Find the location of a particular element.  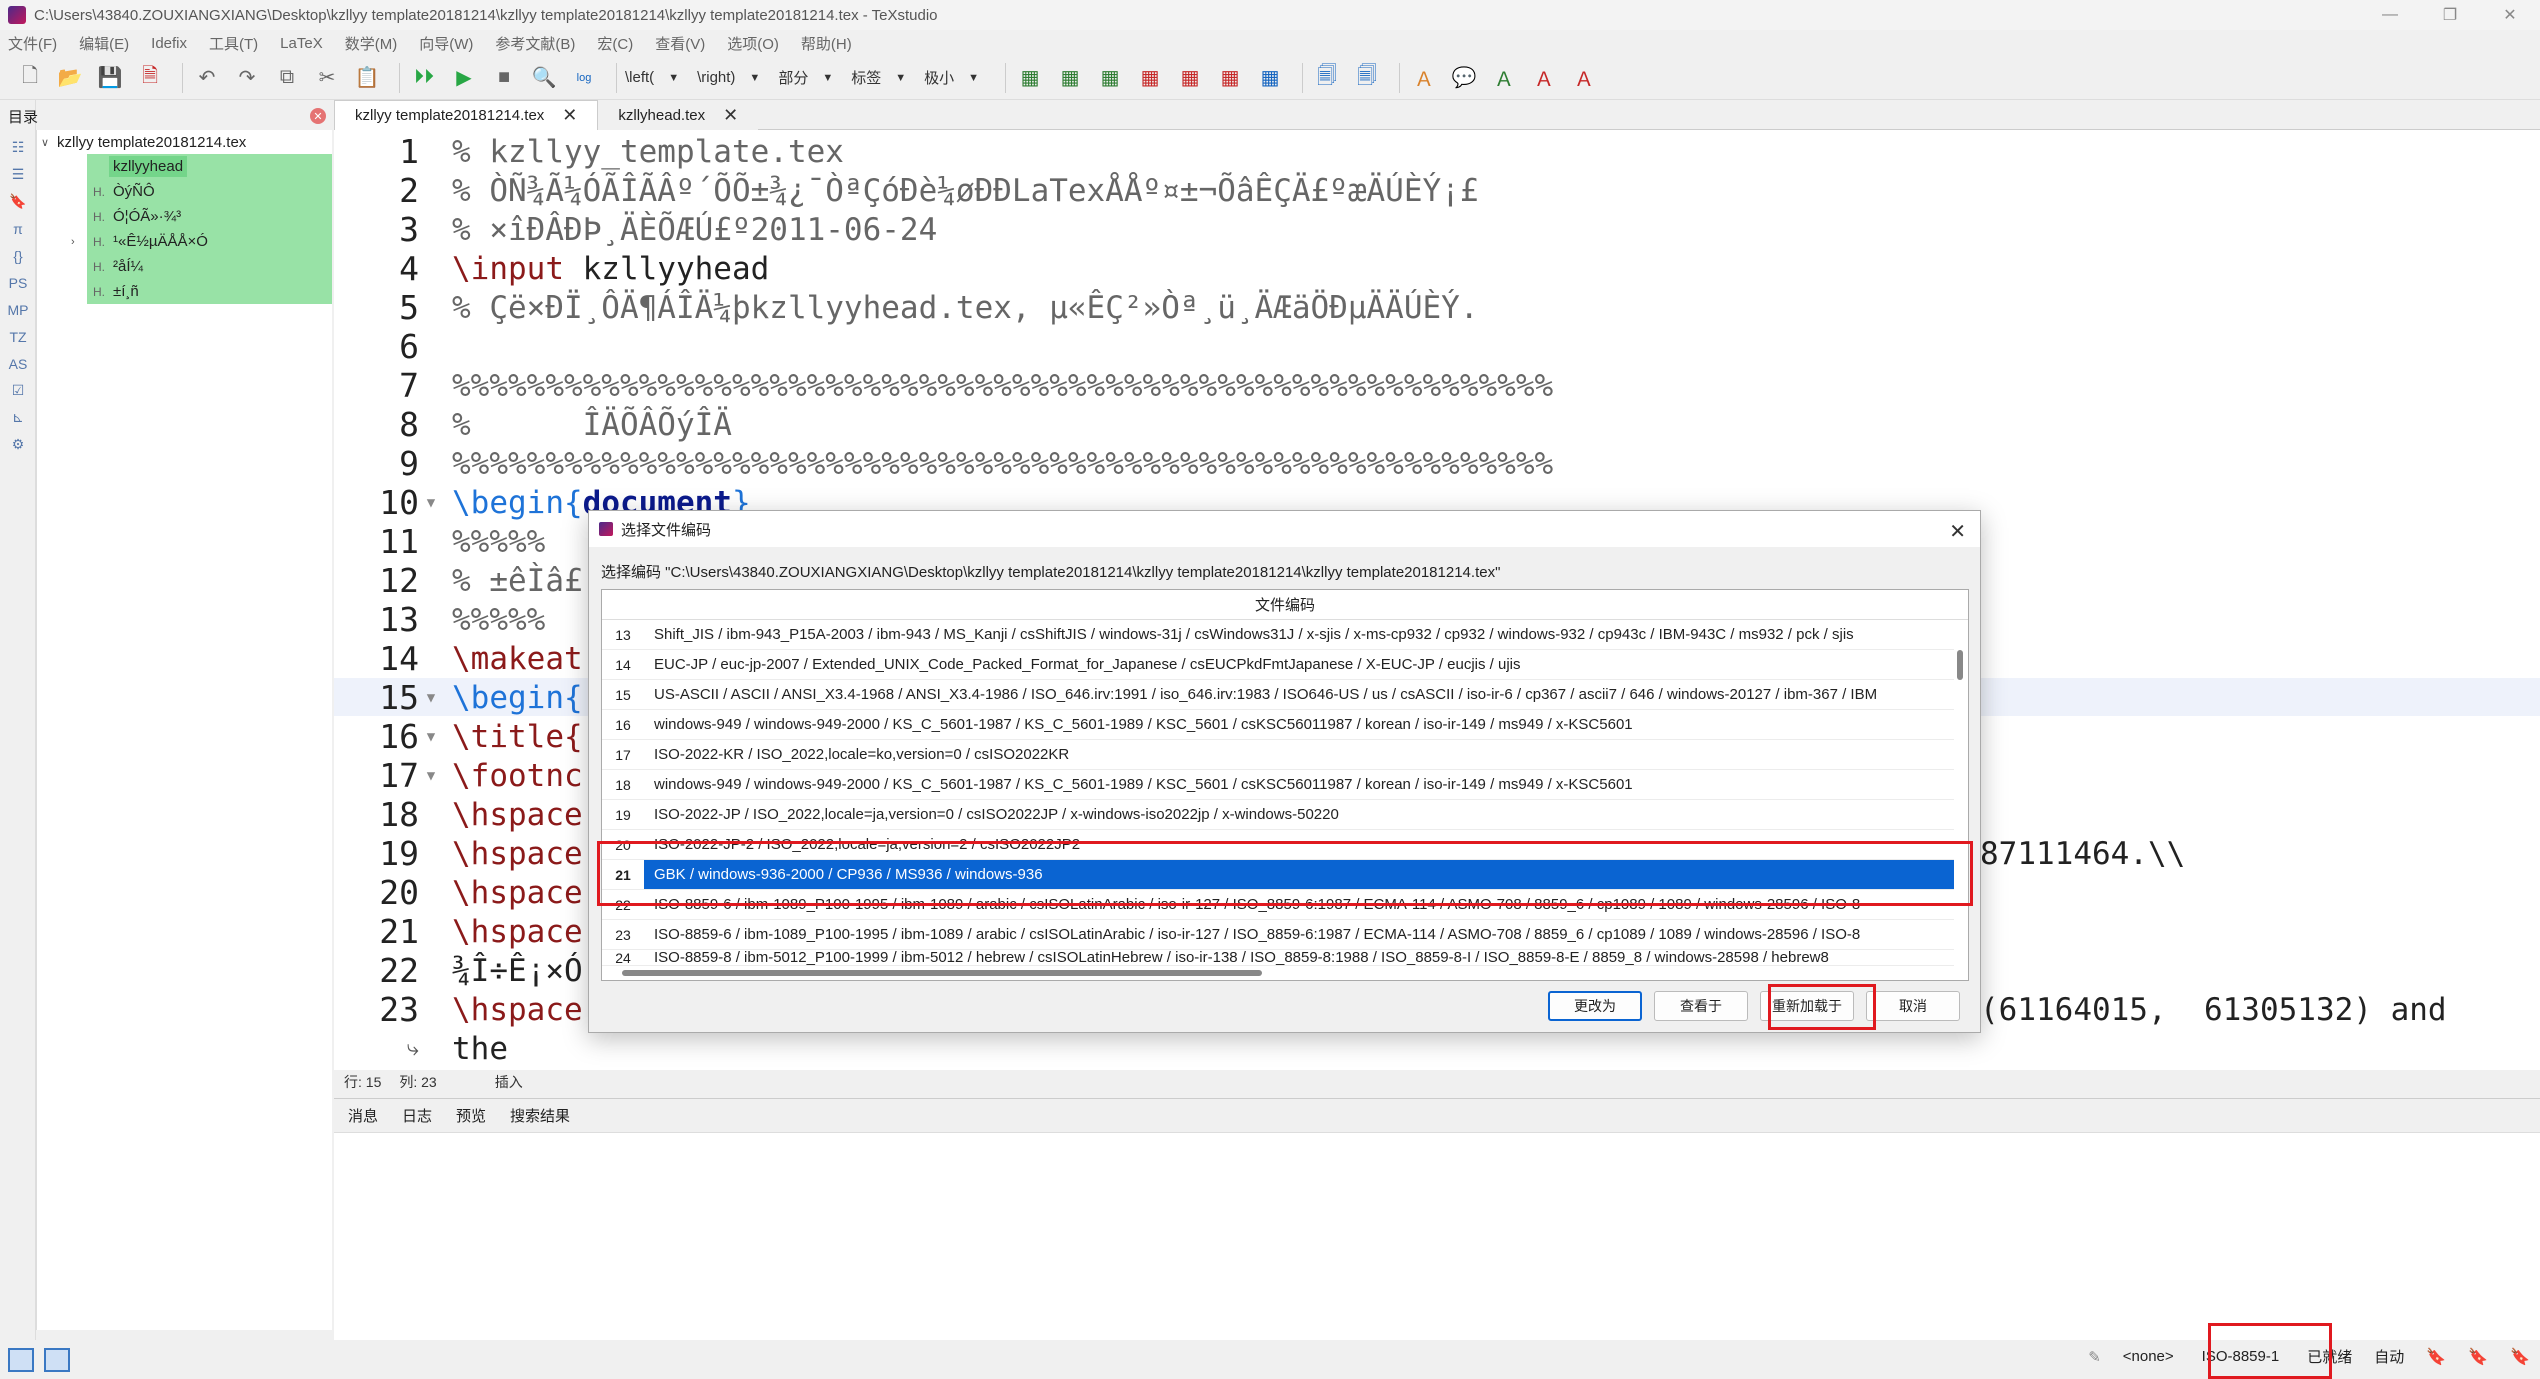

menu-options: 选项(O) is located at coordinates (753, 43).